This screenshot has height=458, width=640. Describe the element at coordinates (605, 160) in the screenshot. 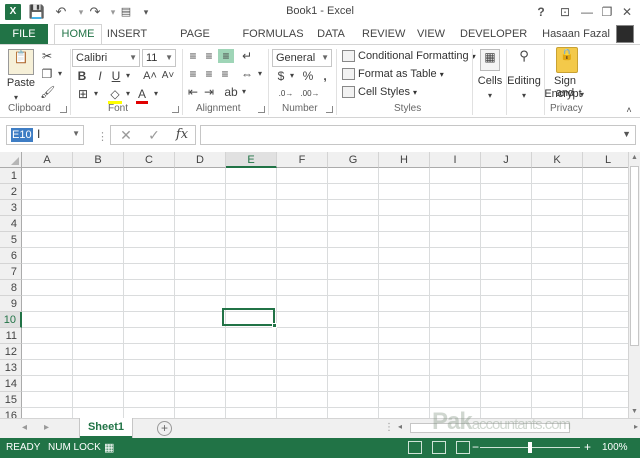

I see `column-header-l: L` at that location.